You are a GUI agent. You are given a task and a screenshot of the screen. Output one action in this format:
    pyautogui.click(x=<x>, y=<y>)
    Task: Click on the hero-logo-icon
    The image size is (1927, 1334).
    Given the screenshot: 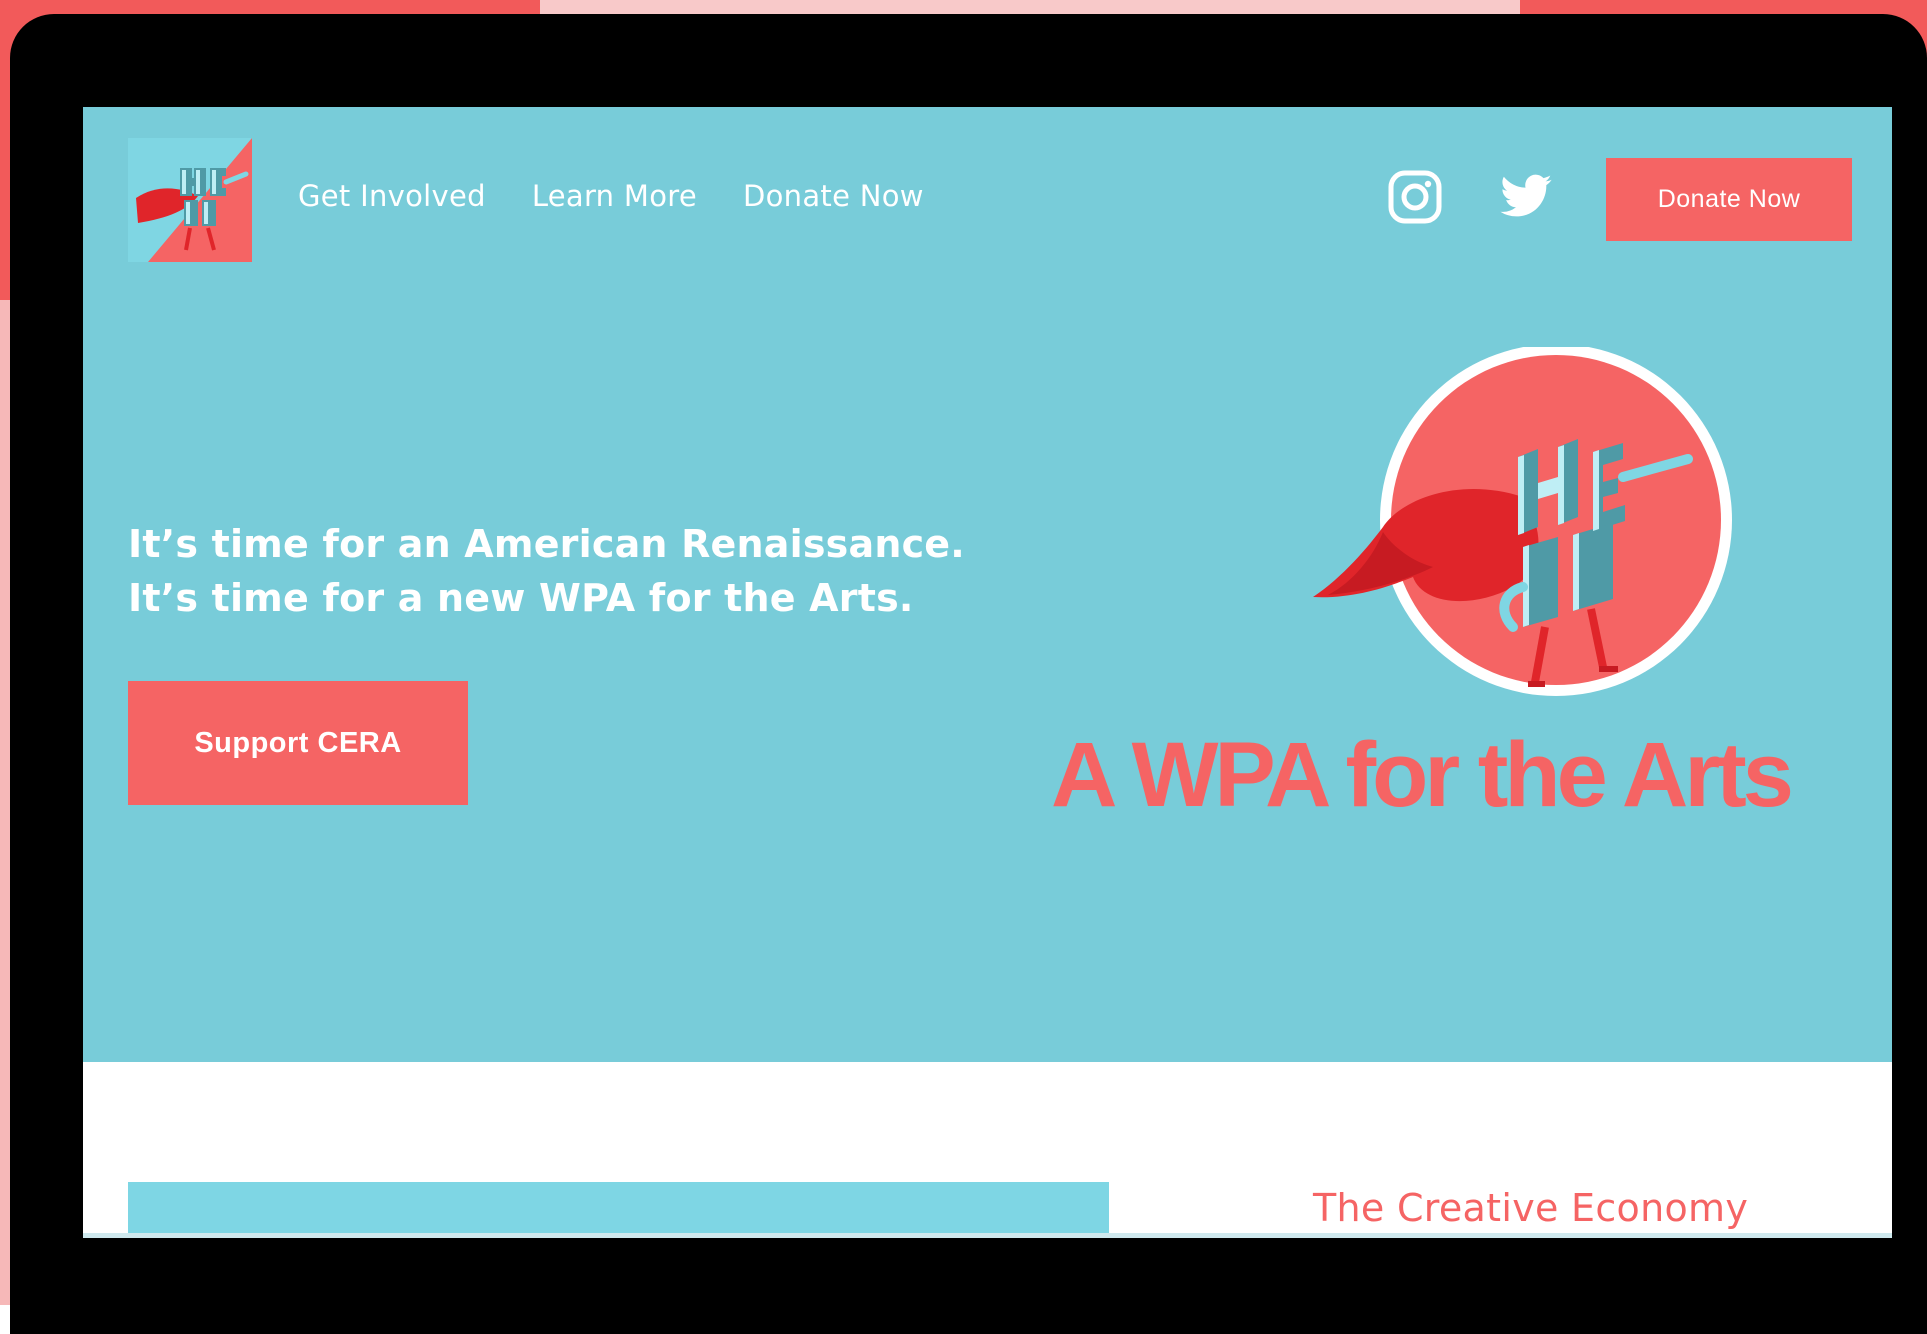 What is the action you would take?
    pyautogui.click(x=190, y=200)
    